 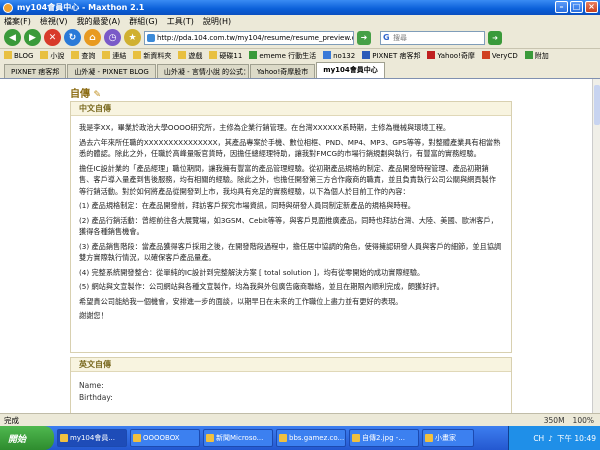 What do you see at coordinates (597, 105) in the screenshot?
I see `scrollbar-thumb` at bounding box center [597, 105].